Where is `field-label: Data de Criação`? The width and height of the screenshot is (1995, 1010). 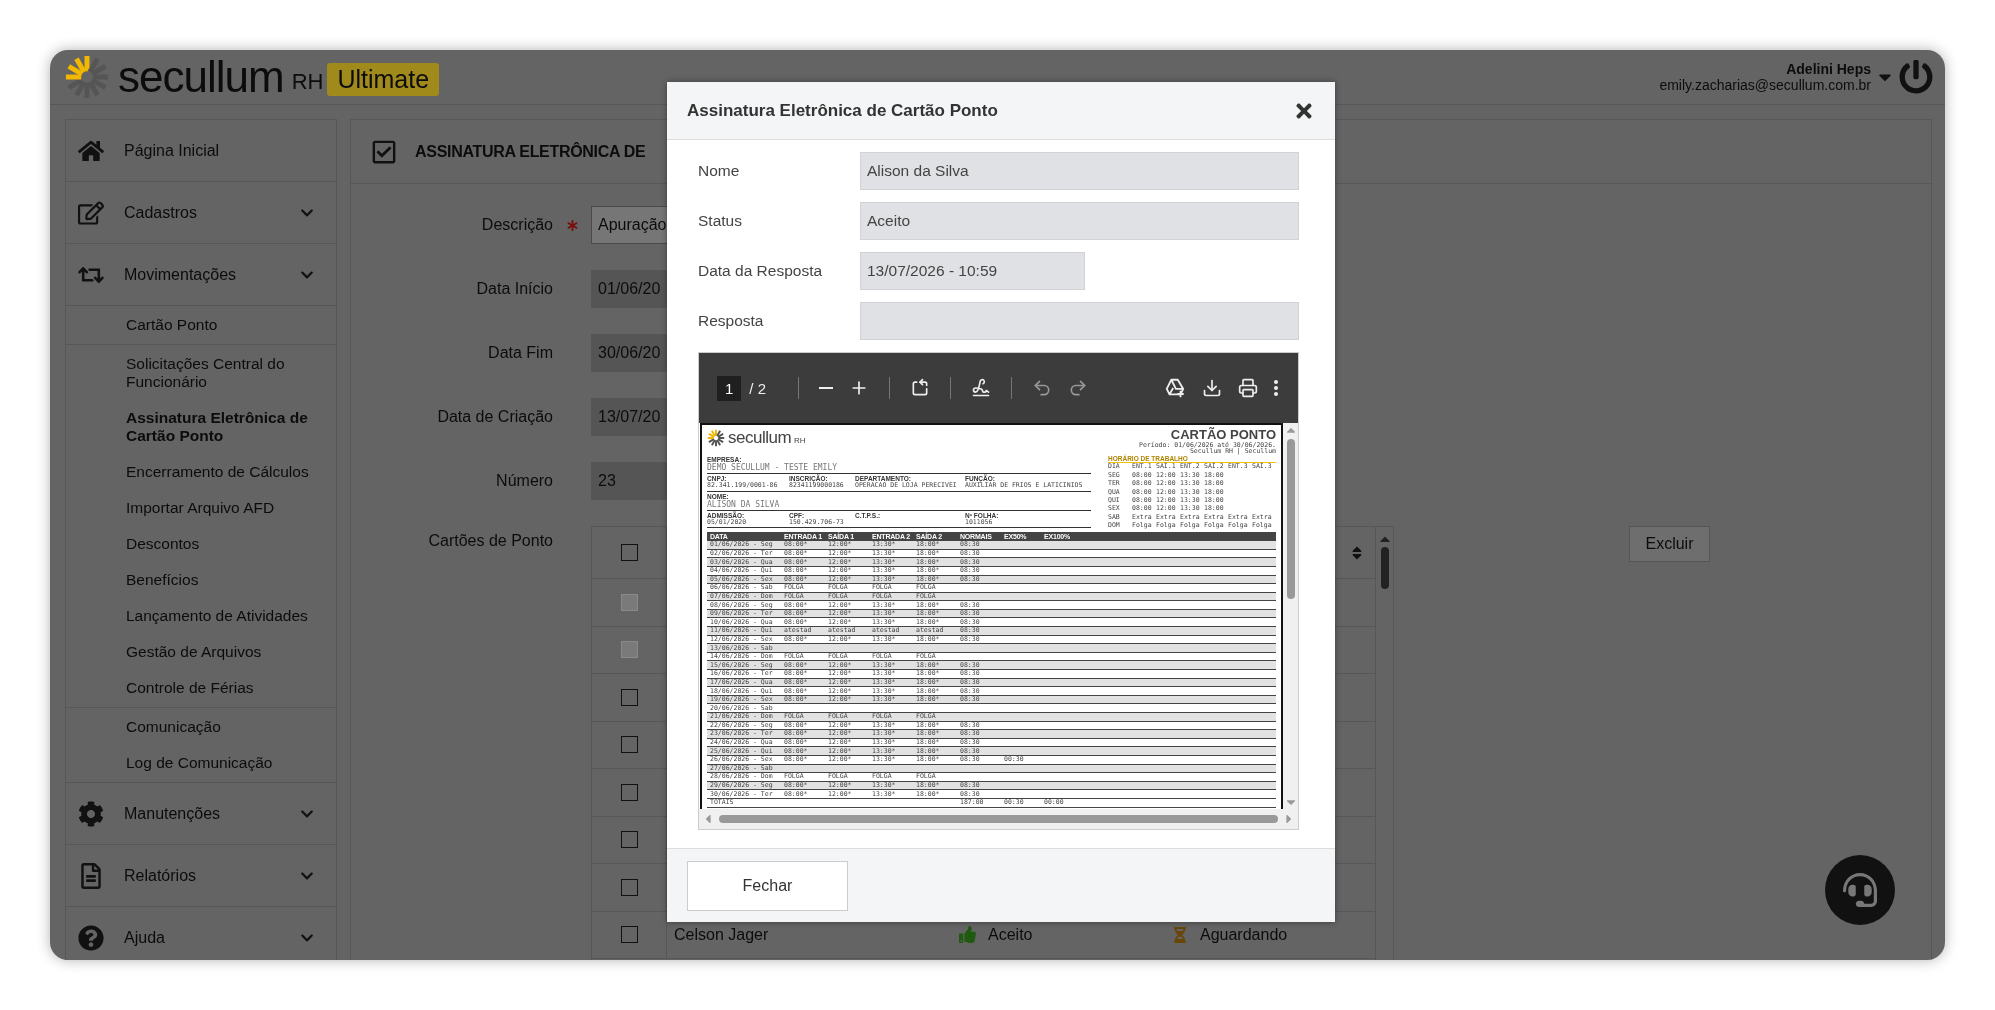
field-label: Data de Criação is located at coordinates (495, 417).